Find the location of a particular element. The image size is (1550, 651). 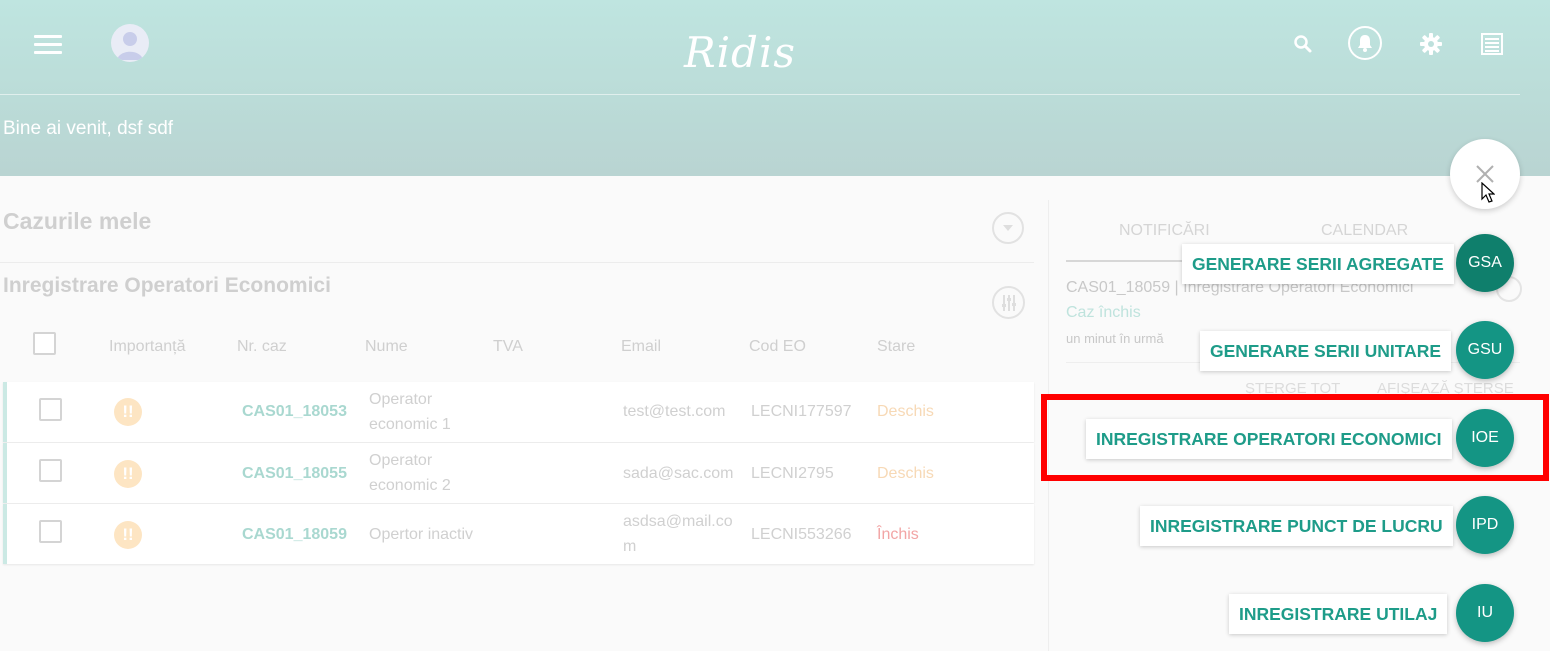

speed-dial-button-iu: IU is located at coordinates (1485, 613).